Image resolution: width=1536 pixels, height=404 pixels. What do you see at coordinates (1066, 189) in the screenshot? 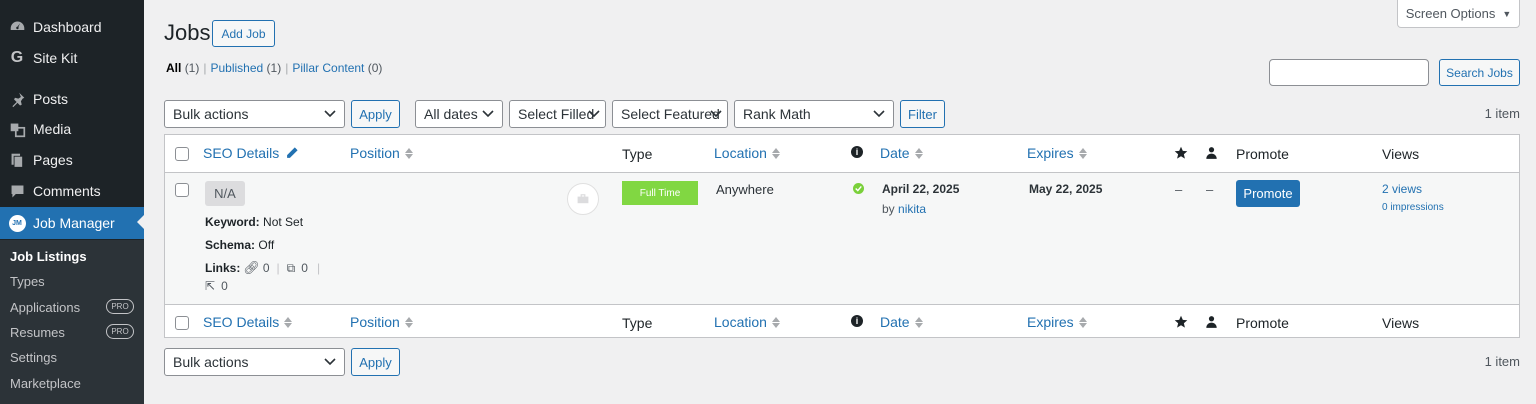
I see `job-expires: May 22, 2025` at bounding box center [1066, 189].